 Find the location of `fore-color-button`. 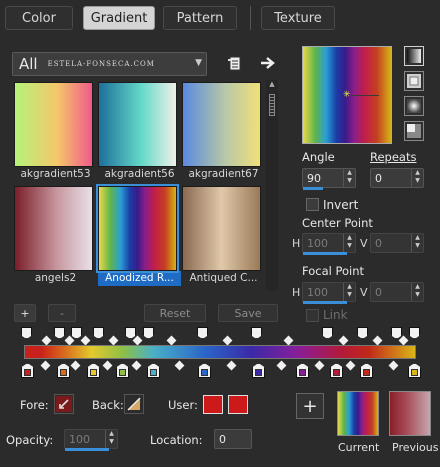

fore-color-button is located at coordinates (64, 404).